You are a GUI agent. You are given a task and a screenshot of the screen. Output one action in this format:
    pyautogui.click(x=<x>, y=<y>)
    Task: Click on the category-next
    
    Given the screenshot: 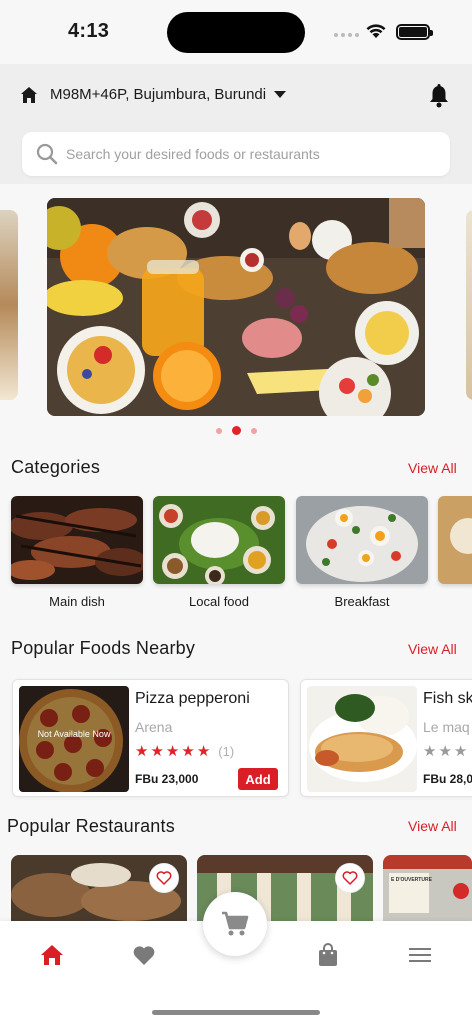 What is the action you would take?
    pyautogui.click(x=455, y=540)
    